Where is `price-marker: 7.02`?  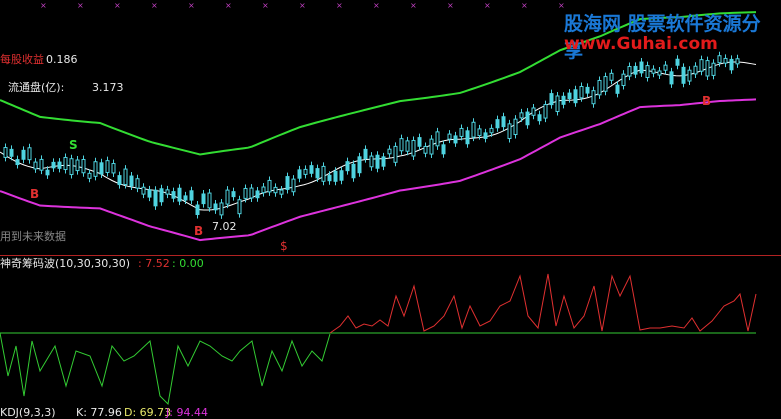
price-marker: 7.02 is located at coordinates (224, 226).